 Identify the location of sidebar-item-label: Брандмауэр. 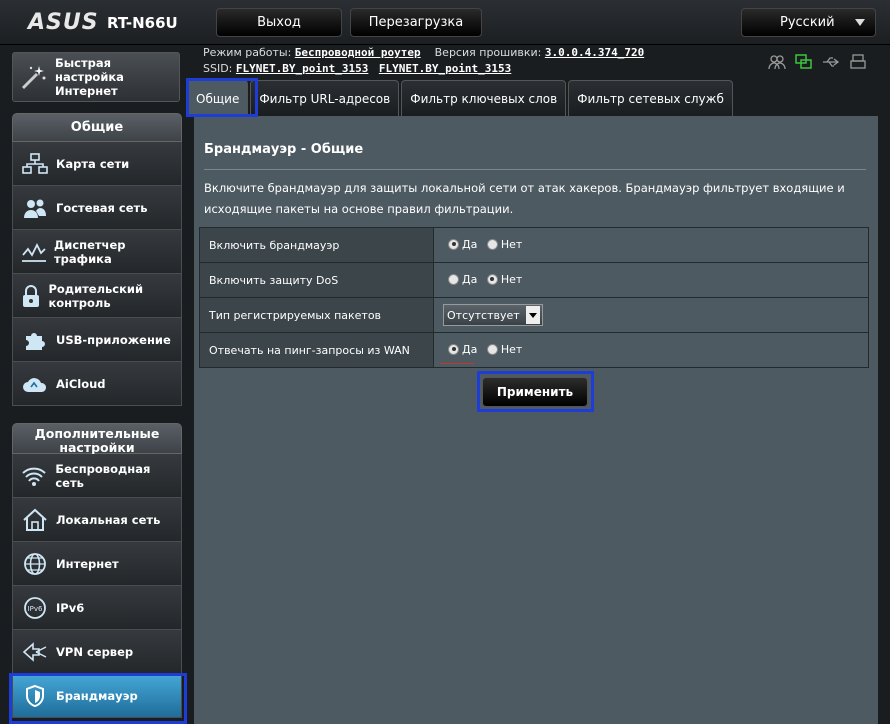
(97, 695).